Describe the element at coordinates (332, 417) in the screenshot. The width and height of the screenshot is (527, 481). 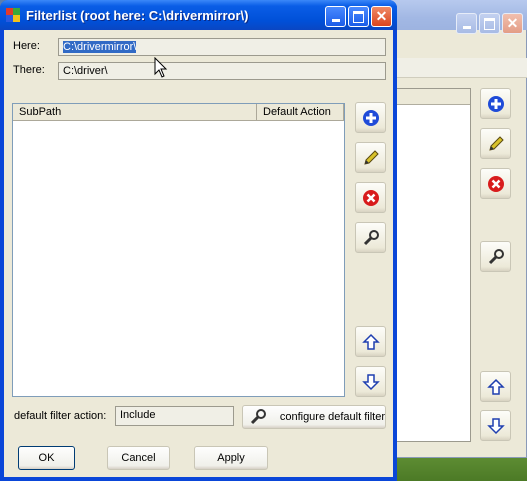
I see `configure-default-filter-label: configure default filter` at that location.